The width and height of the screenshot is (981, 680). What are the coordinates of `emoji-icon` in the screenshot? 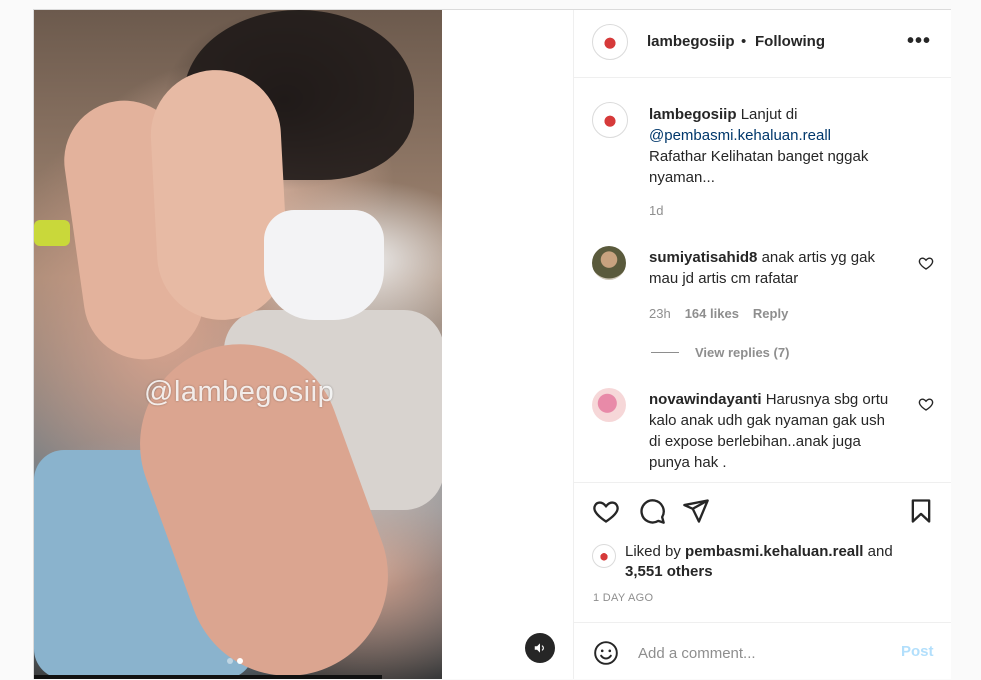 It's located at (606, 653).